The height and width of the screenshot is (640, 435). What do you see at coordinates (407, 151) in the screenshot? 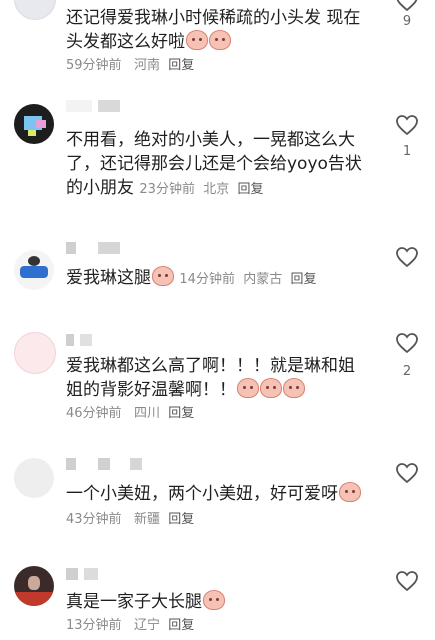
I see `like-count: 1` at bounding box center [407, 151].